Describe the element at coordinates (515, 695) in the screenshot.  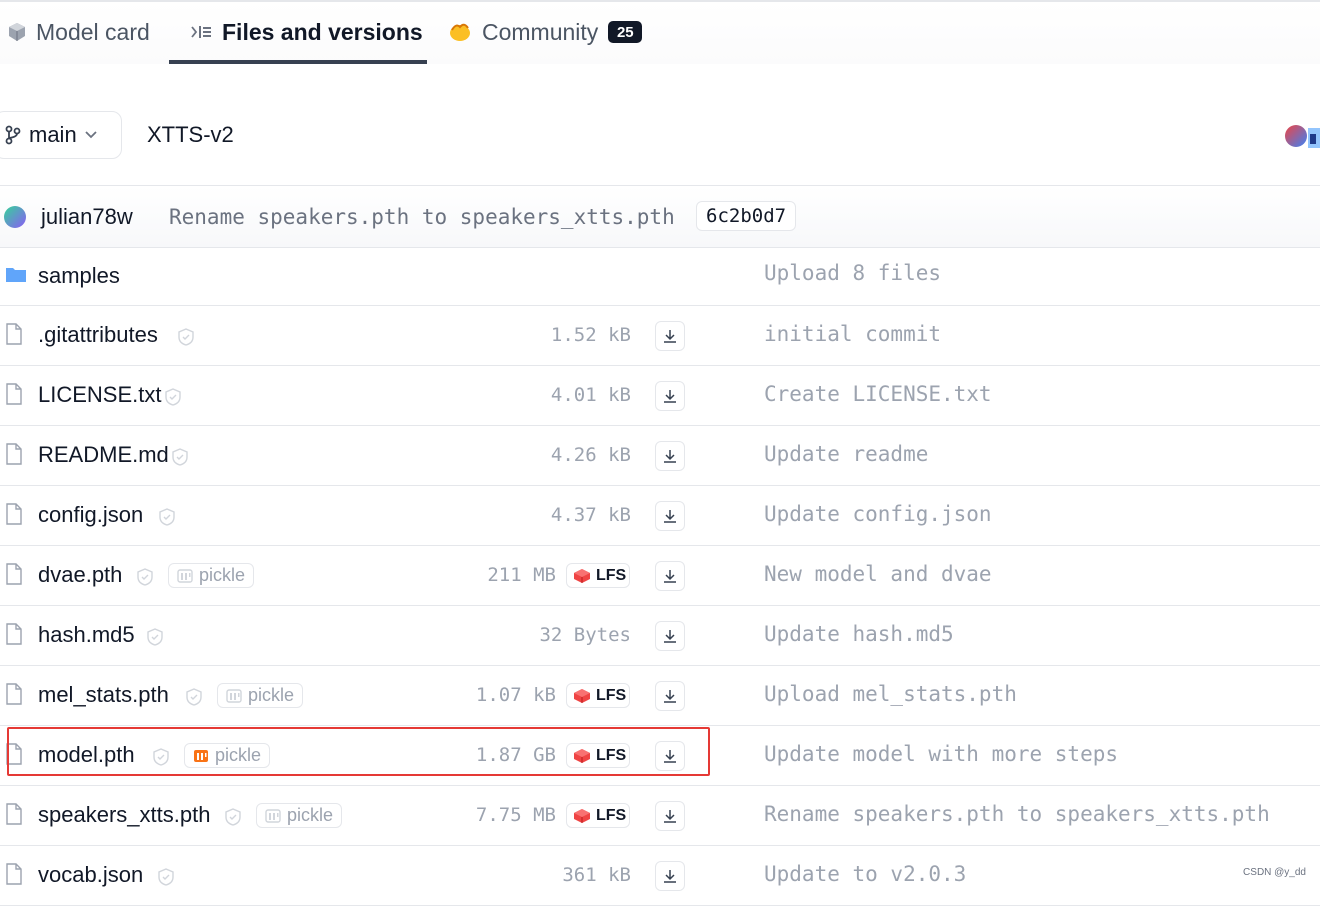
I see `file-size: 1.07 kB` at that location.